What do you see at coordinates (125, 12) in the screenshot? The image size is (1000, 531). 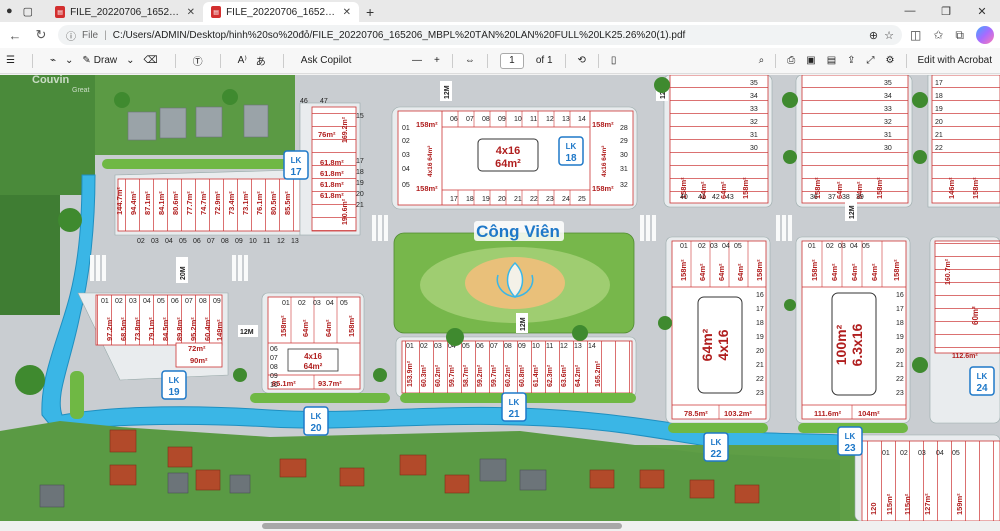 I see `tab-pdf-1: ▤ FILE_20220706_165206_MBPL TẦN ✕` at bounding box center [125, 12].